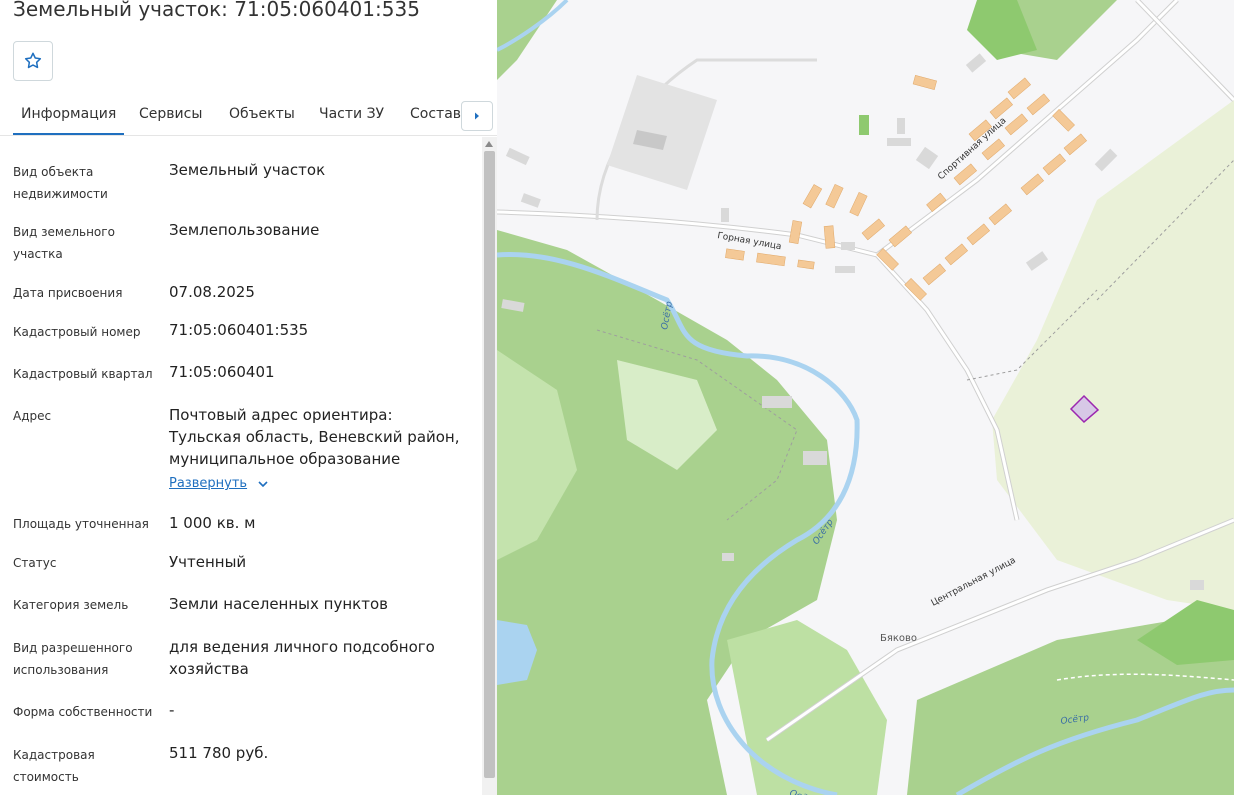 The height and width of the screenshot is (795, 1234). I want to click on tab-objects: Объекты, so click(262, 114).